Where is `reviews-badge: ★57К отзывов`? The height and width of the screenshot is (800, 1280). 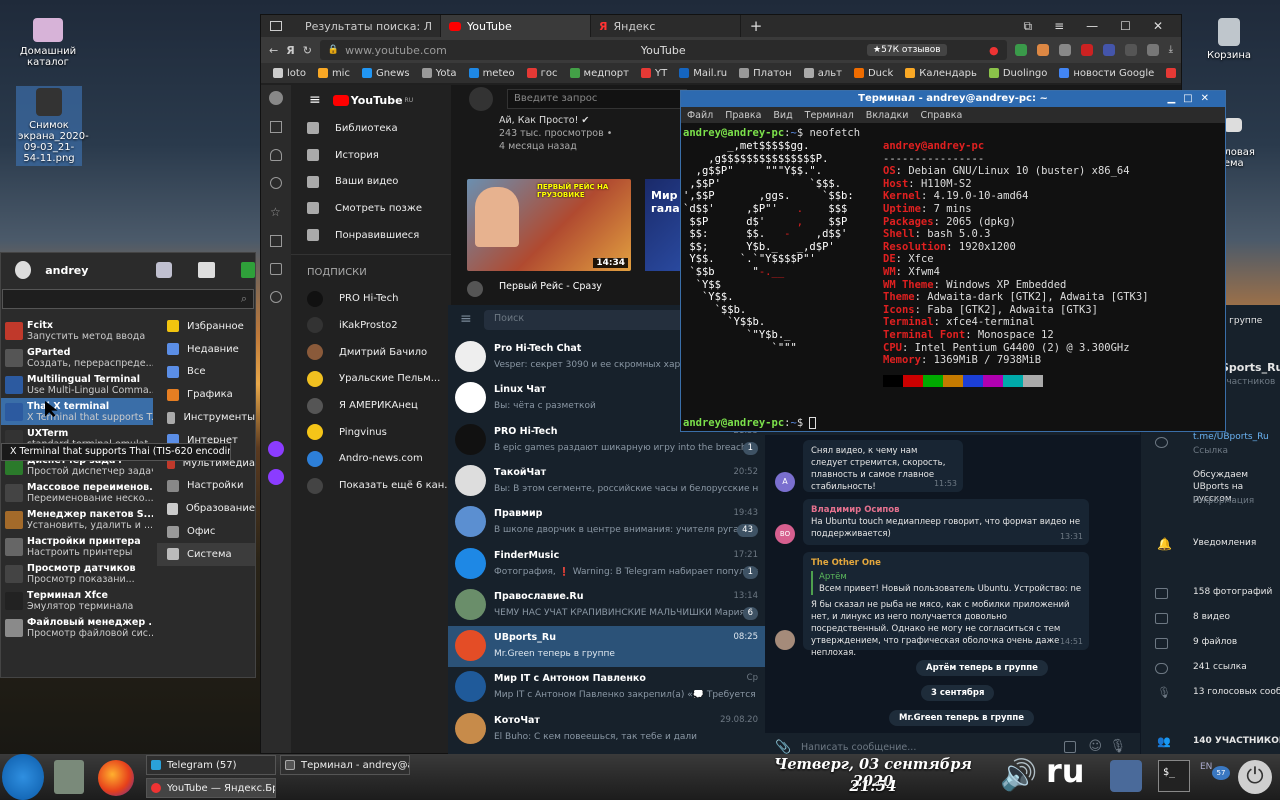 reviews-badge: ★57К отзывов is located at coordinates (907, 50).